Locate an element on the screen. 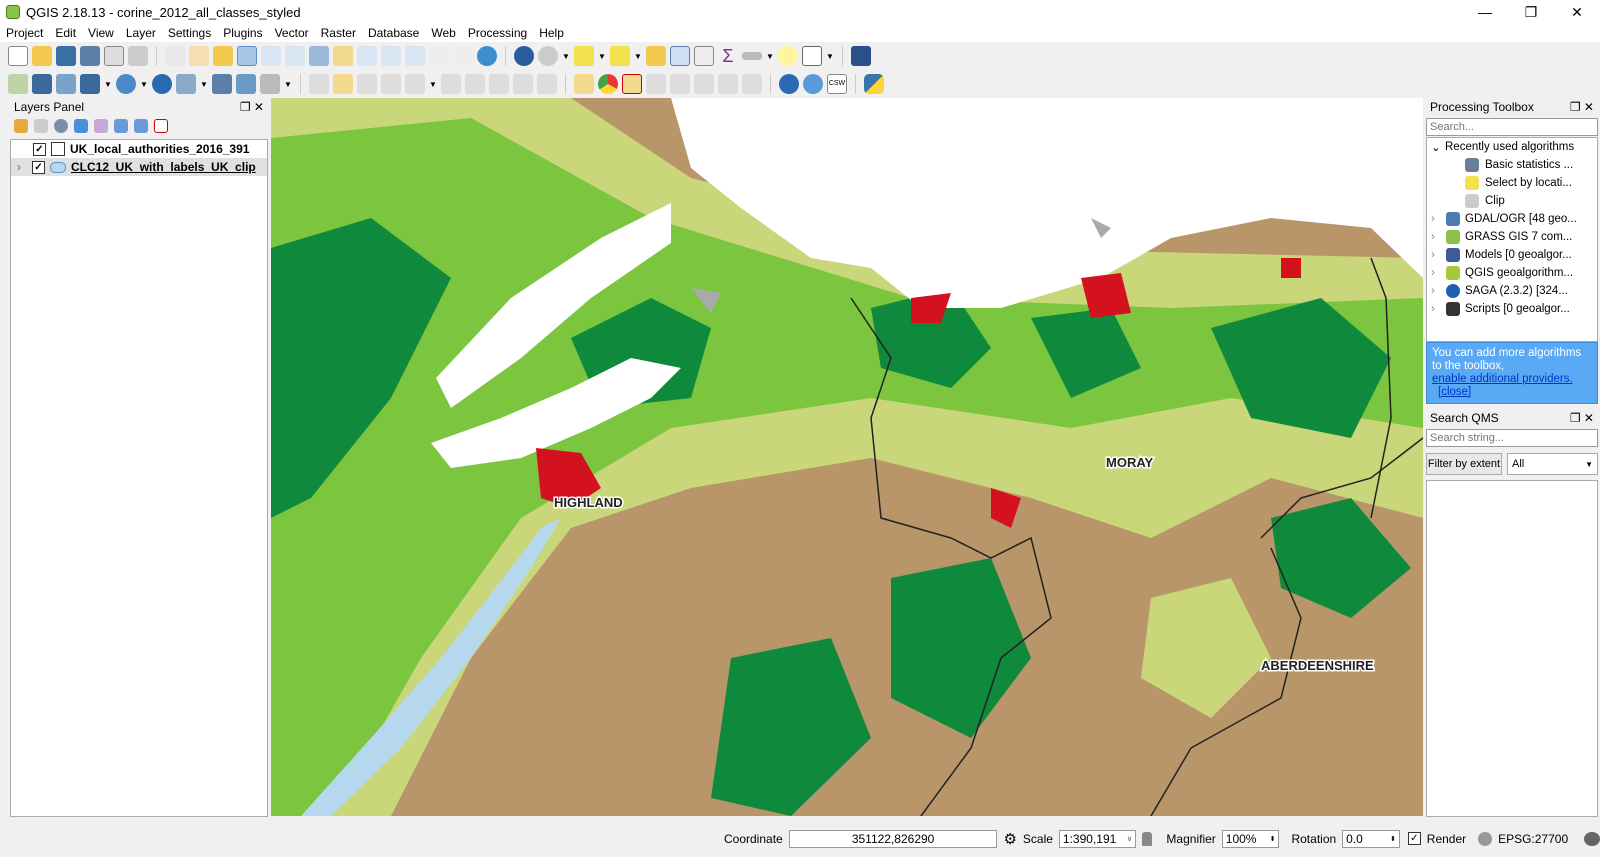 Image resolution: width=1600 pixels, height=857 pixels. filter-expression-icon is located at coordinates (101, 126).